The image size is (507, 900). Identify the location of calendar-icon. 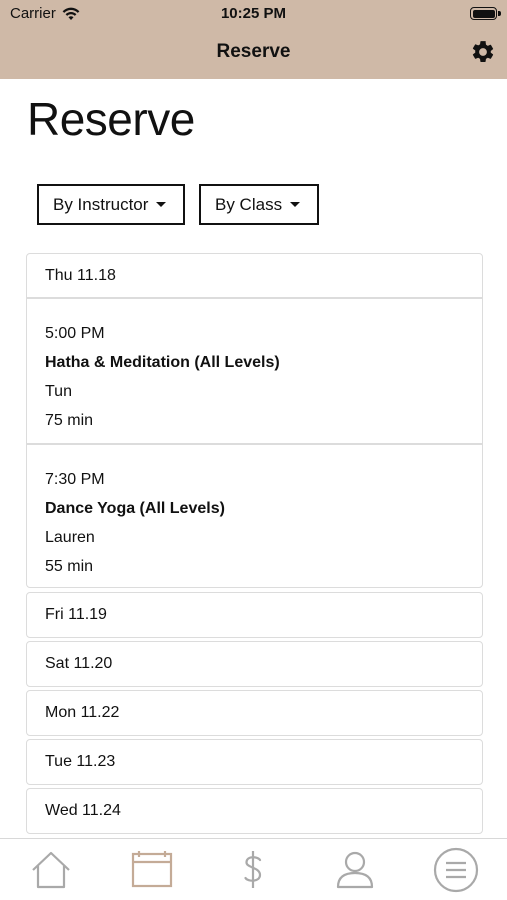
(152, 869).